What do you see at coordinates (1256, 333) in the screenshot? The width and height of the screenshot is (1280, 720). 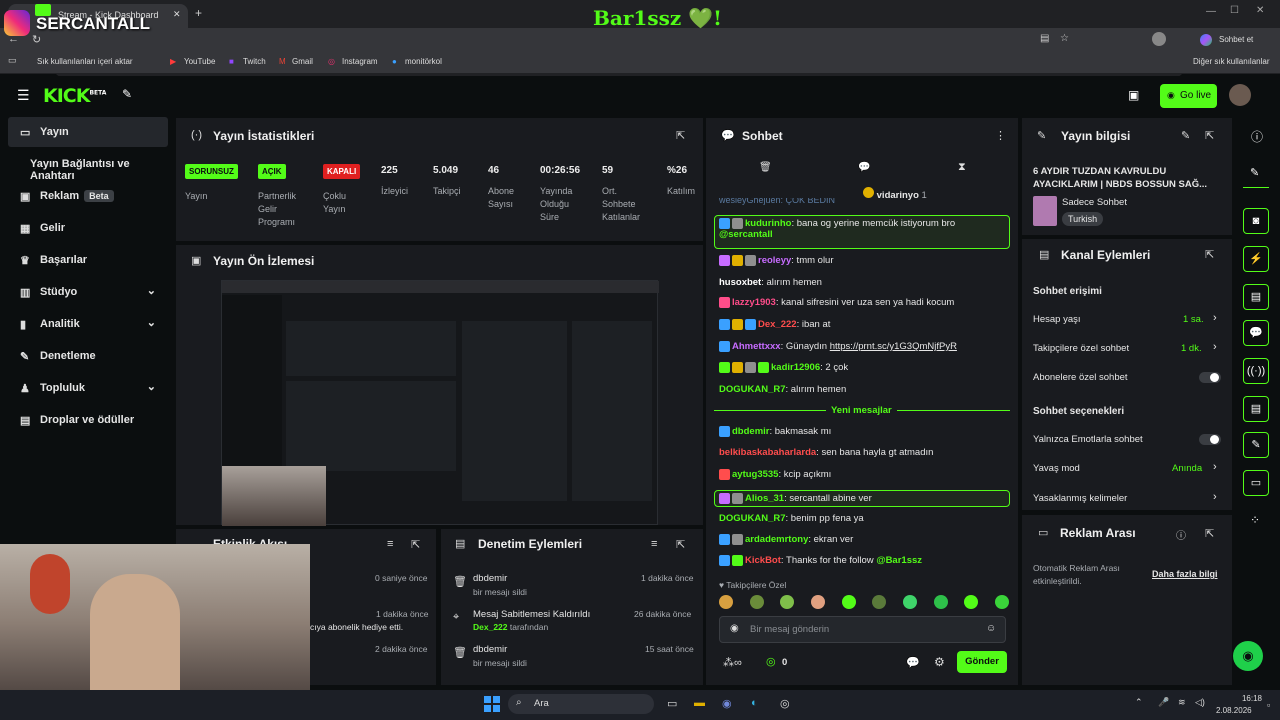 I see `rail-chat-button: 💬` at bounding box center [1256, 333].